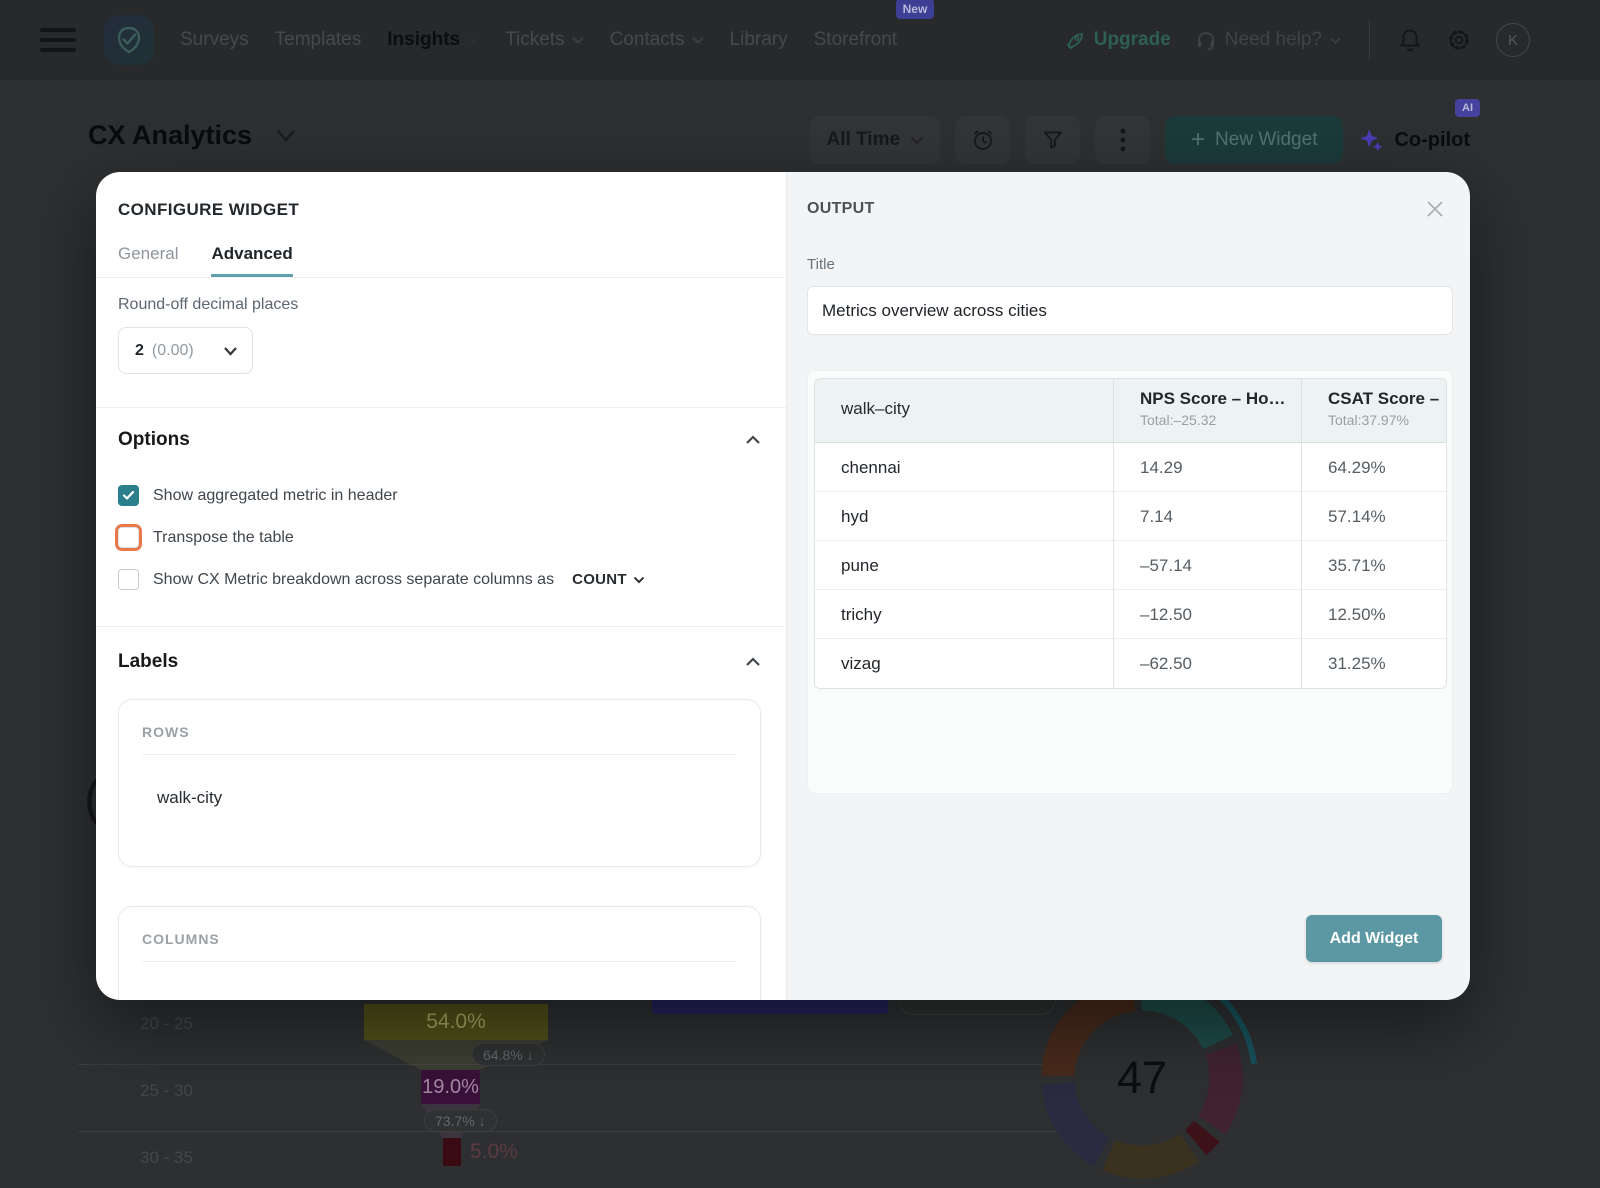 The height and width of the screenshot is (1188, 1600). I want to click on funnel-bar: 54.0%, so click(456, 1022).